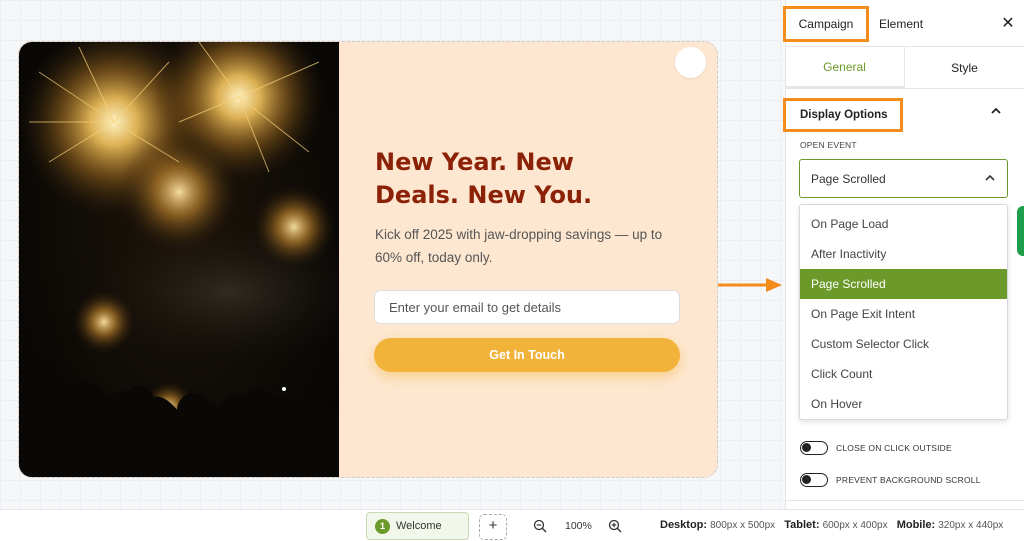  Describe the element at coordinates (903, 374) in the screenshot. I see `option-click-count: Click Count` at that location.